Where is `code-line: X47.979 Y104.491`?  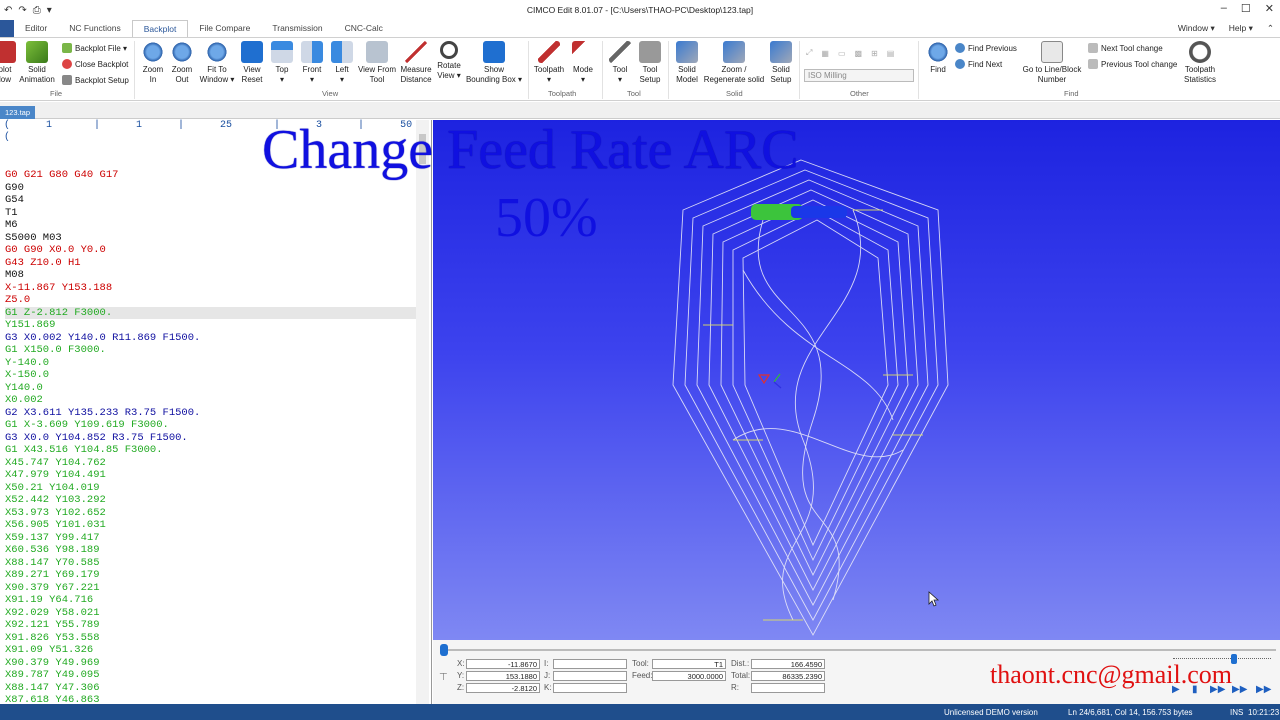
code-line: X47.979 Y104.491 is located at coordinates (210, 475).